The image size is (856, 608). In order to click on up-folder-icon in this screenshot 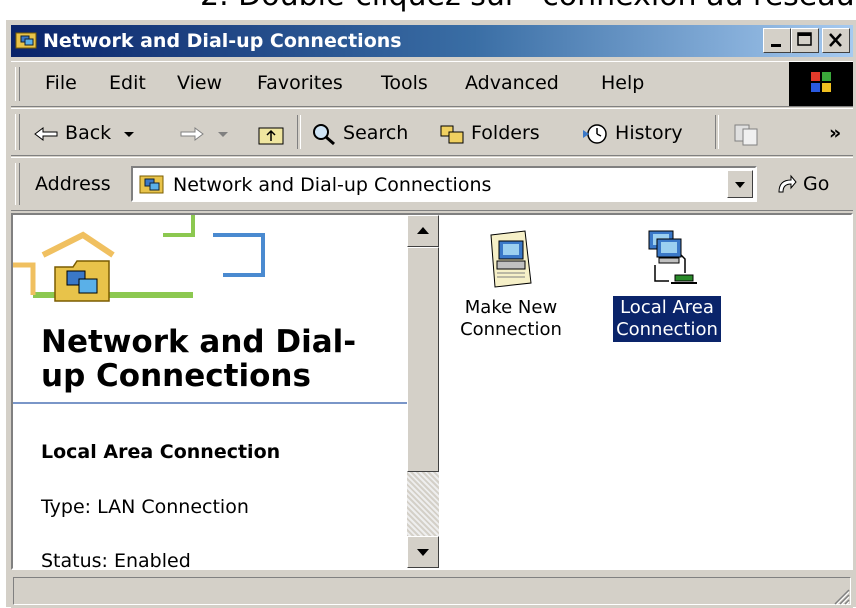, I will do `click(271, 135)`.